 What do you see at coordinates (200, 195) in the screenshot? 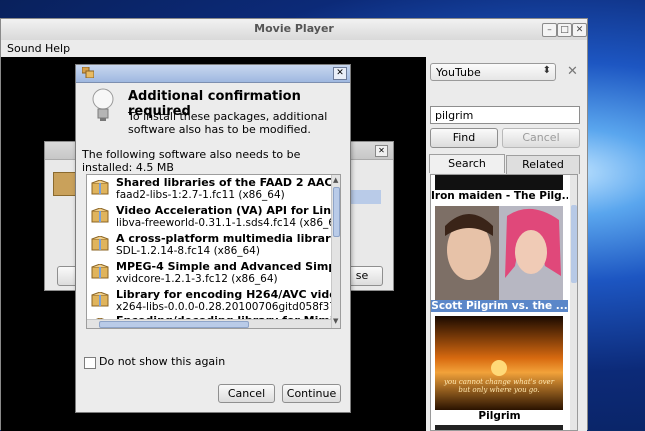
I see `package-version: faad2-libs-1:2.7-1.fc11 (x86_64)` at bounding box center [200, 195].